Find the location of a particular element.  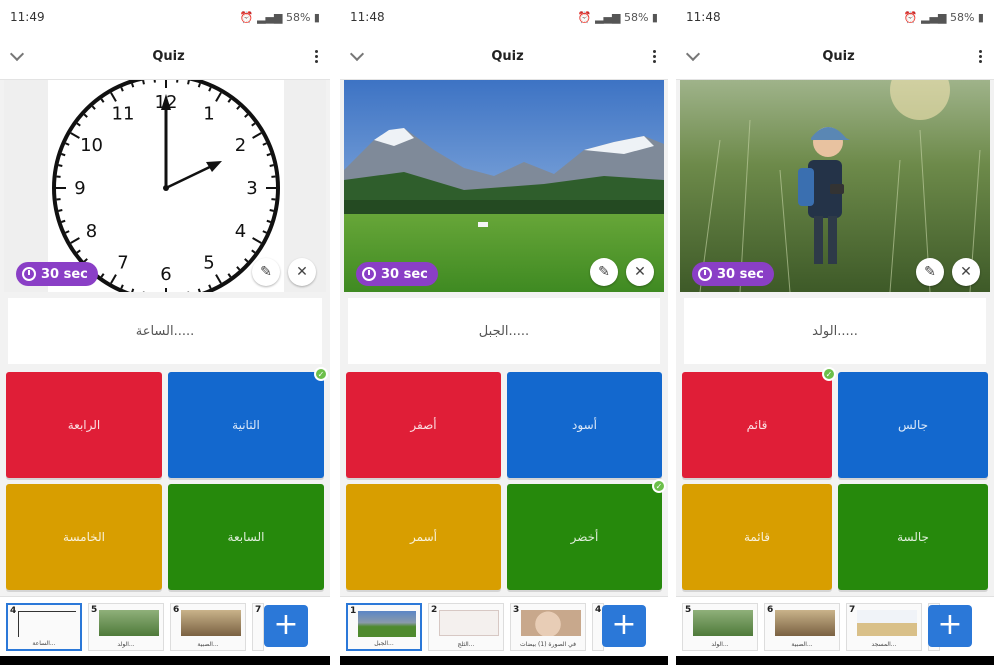

clock-image: 121234567891011 is located at coordinates (166, 186).